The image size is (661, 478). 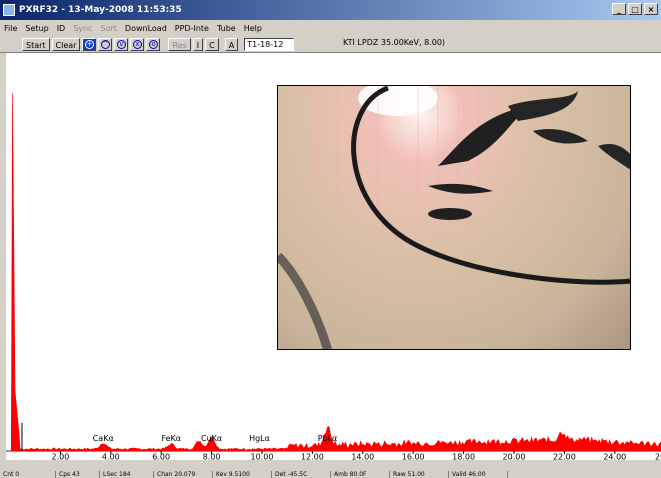 I want to click on start-button: Start, so click(x=36, y=44).